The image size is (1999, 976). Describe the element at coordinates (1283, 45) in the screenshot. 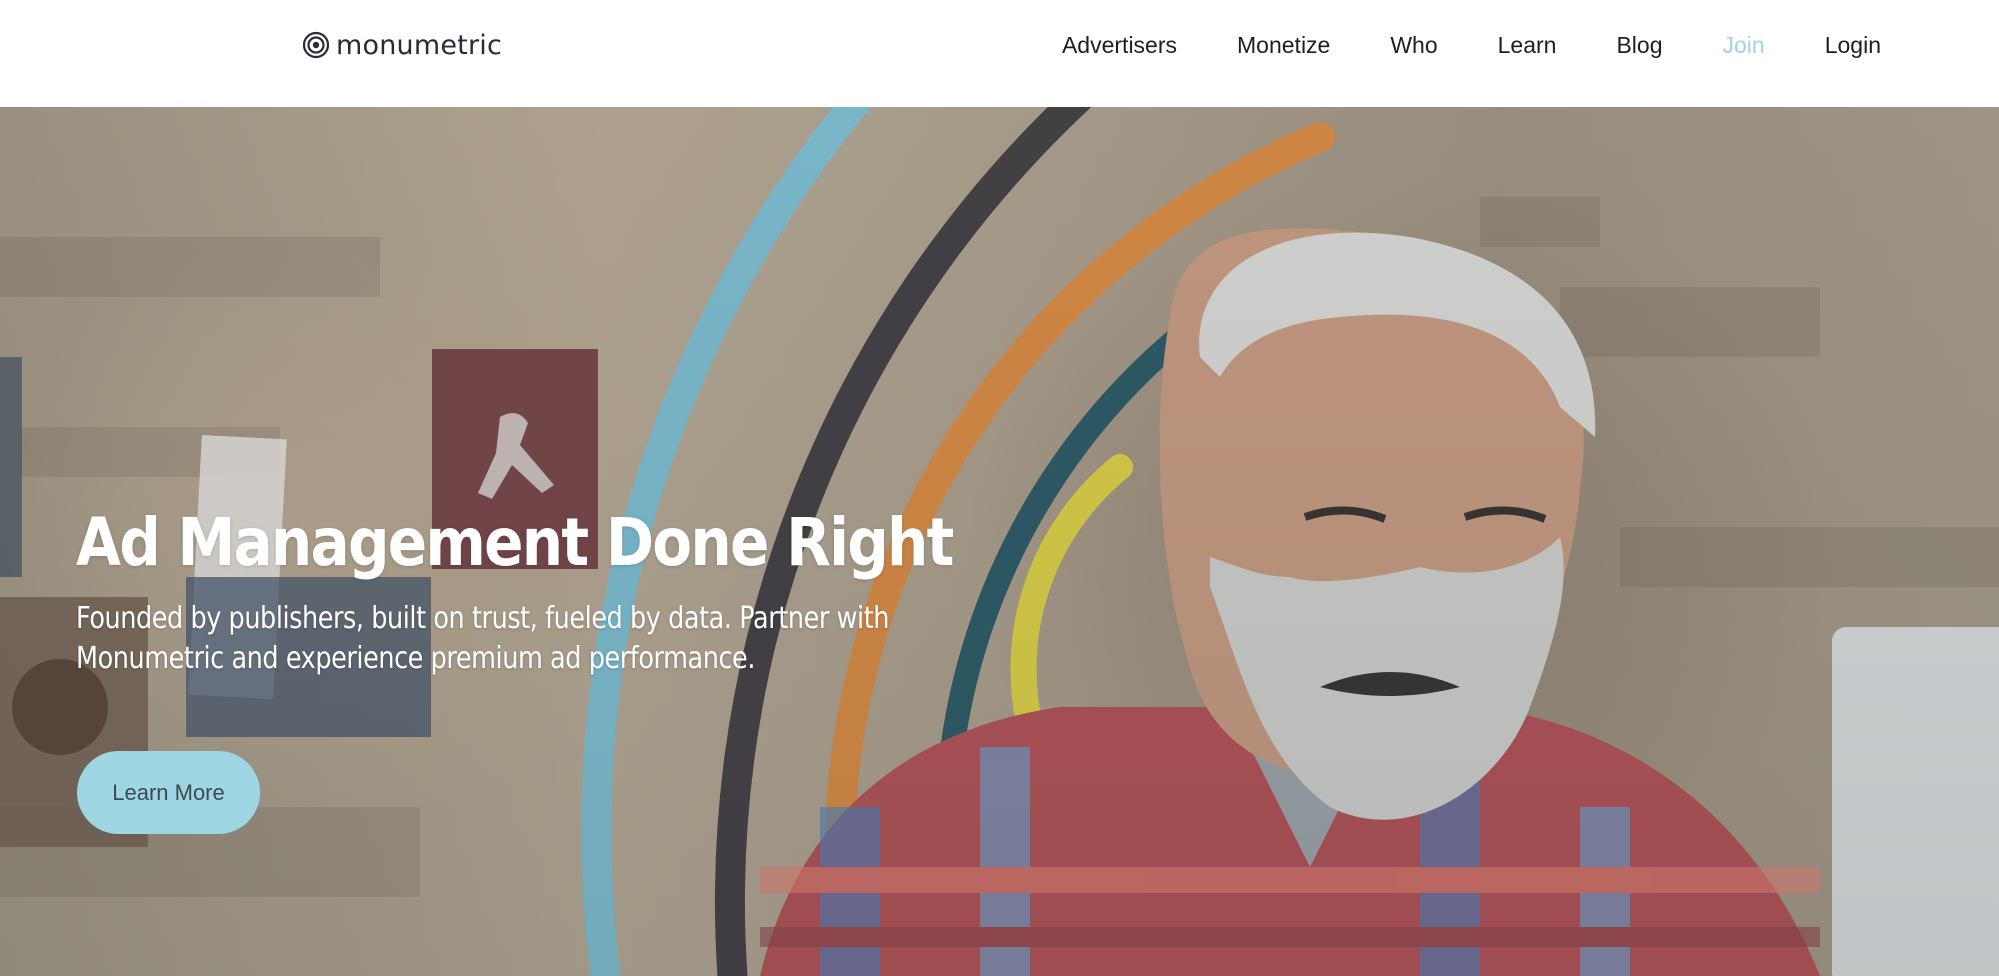

I see `nav-monetize: Monetize` at that location.